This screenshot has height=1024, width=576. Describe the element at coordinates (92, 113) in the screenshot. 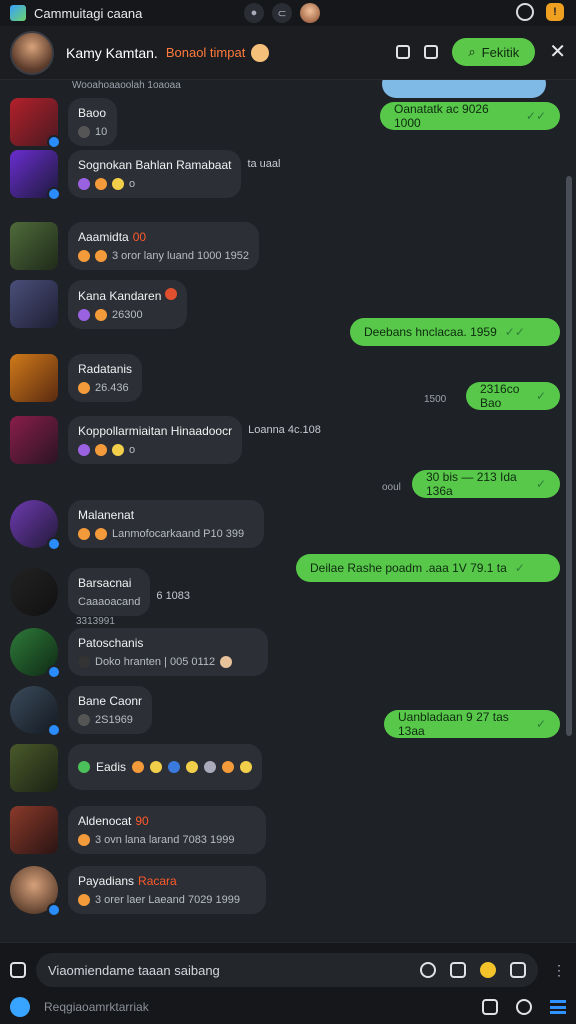

I see `sender-name: Baoo` at that location.